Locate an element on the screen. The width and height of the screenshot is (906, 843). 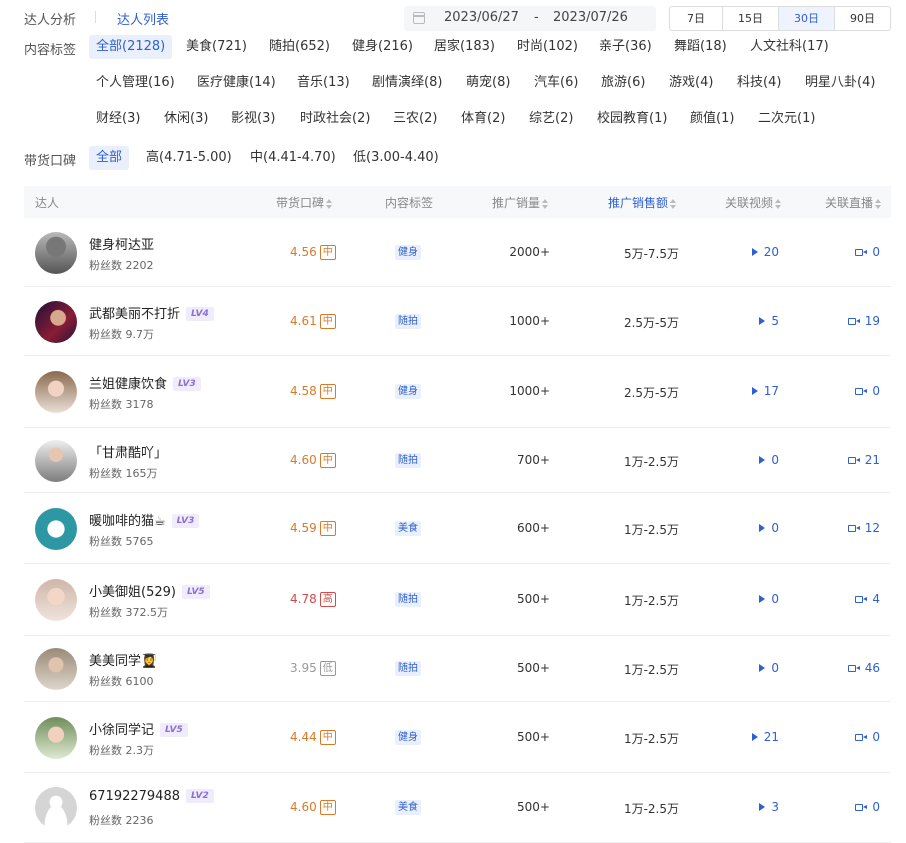
range-7d-button: 7日 is located at coordinates (696, 18).